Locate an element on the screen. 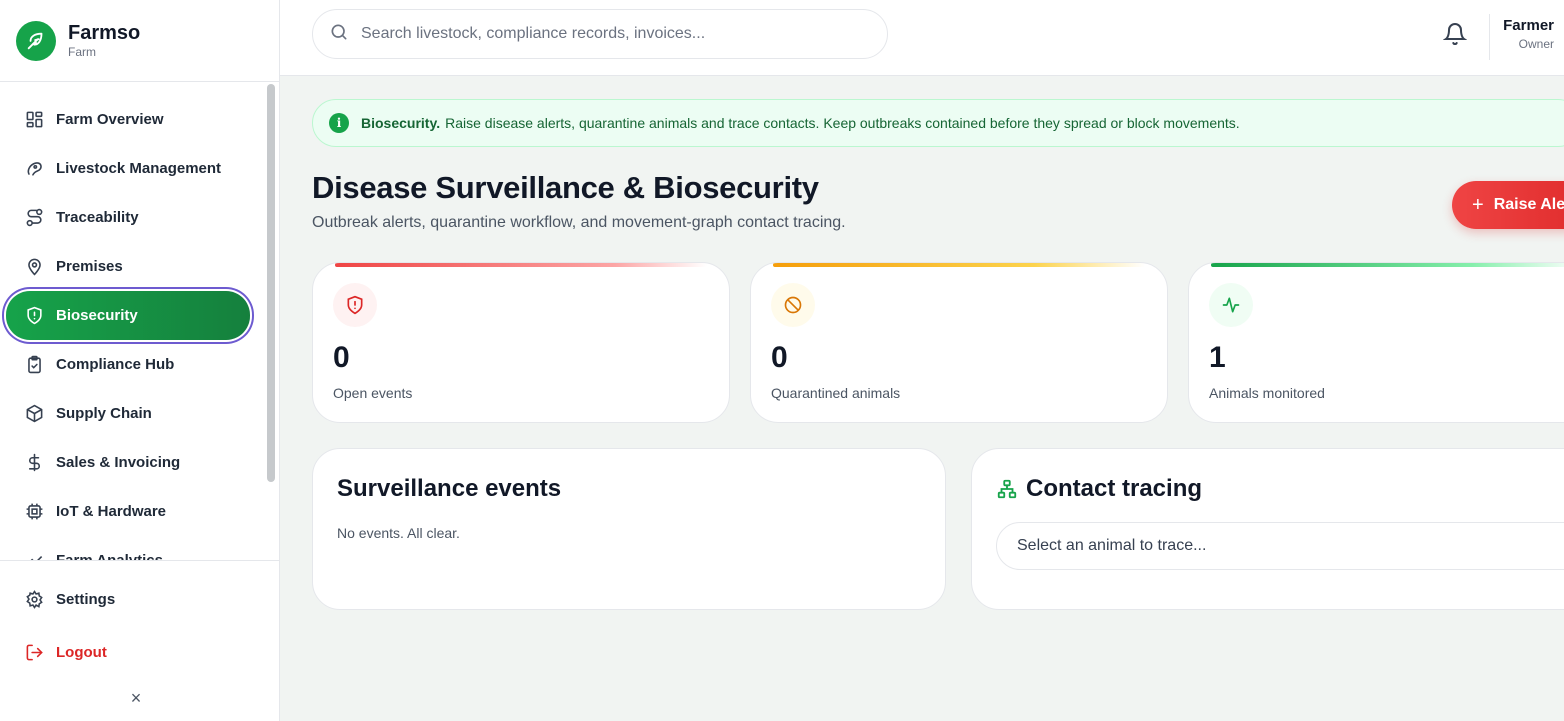 Image resolution: width=1564 pixels, height=721 pixels. sidebar-item-traceability: Traceability is located at coordinates (128, 217).